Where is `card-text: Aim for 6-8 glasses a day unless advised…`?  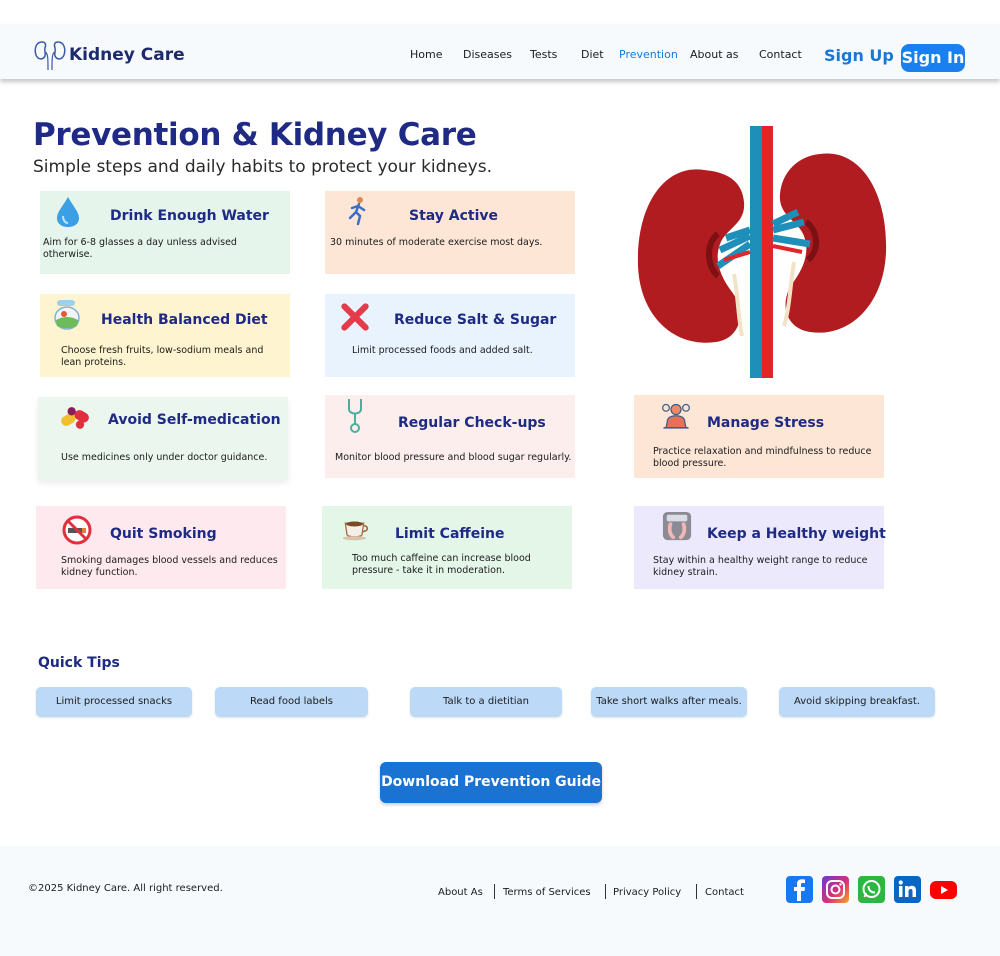 card-text: Aim for 6-8 glasses a day unless advised… is located at coordinates (140, 248).